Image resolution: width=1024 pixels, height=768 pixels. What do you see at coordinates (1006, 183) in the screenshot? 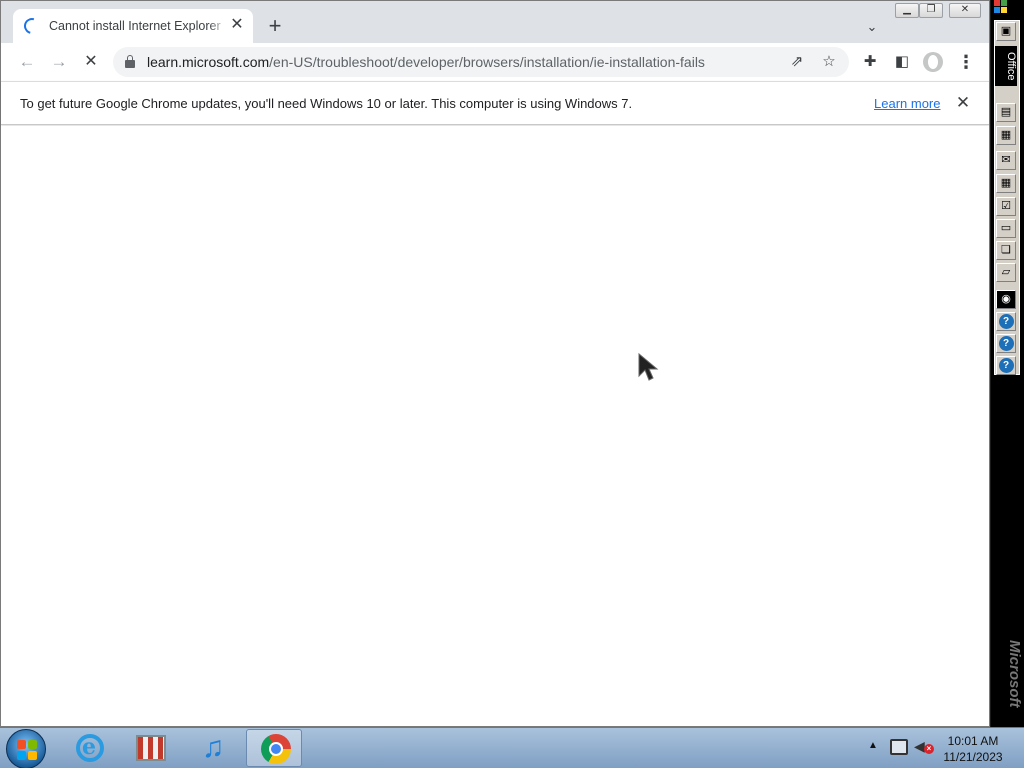
I see `appointment-icon: ▦` at bounding box center [1006, 183].